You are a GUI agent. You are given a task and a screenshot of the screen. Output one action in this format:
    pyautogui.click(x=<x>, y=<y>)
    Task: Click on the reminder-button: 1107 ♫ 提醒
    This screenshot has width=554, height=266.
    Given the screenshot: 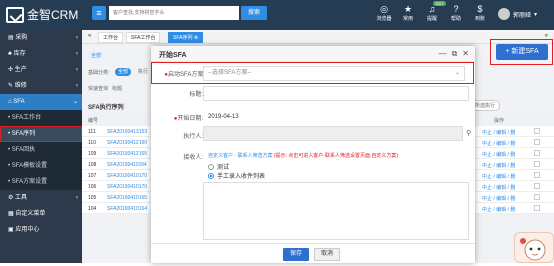 What is the action you would take?
    pyautogui.click(x=433, y=11)
    